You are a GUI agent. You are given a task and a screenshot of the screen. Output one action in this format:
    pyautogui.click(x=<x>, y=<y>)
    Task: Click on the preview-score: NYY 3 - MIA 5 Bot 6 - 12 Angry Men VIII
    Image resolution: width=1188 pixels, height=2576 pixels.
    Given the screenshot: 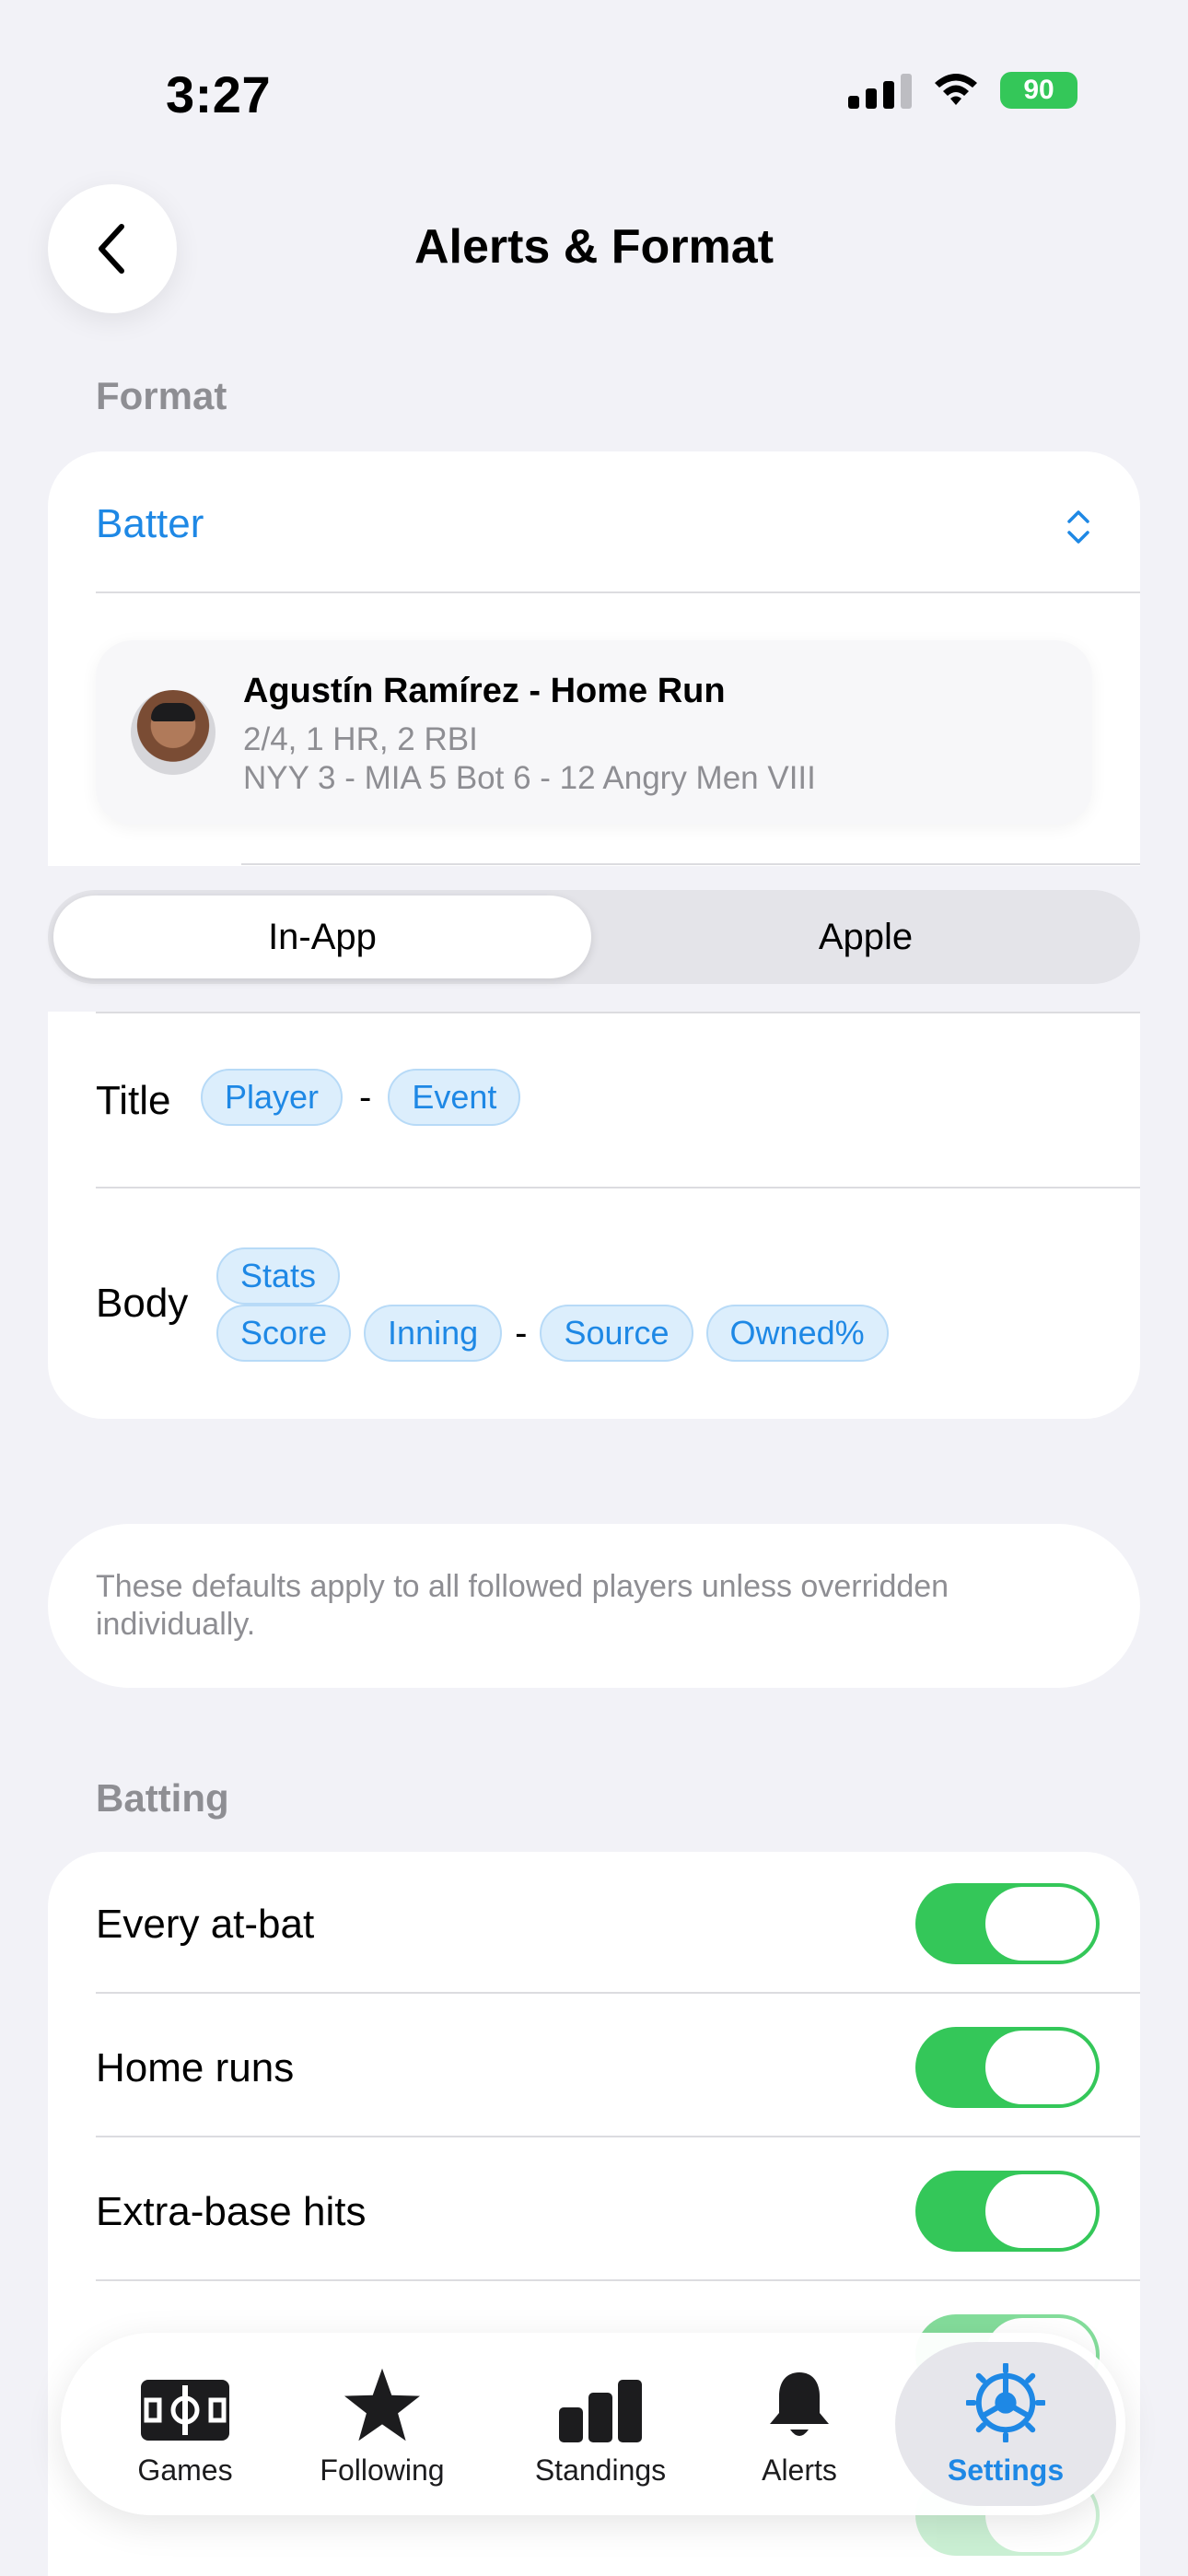 What is the action you would take?
    pyautogui.click(x=529, y=778)
    